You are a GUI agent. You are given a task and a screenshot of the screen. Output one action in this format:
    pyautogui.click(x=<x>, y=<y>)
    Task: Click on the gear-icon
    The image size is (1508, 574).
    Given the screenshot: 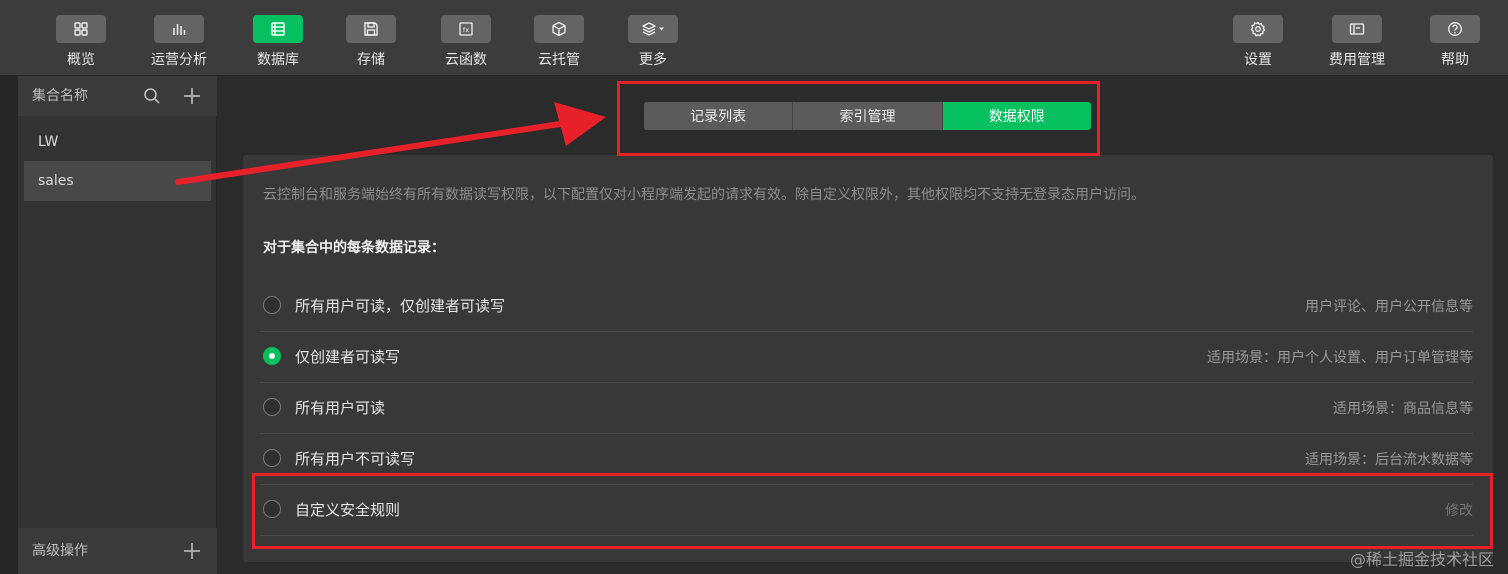 What is the action you would take?
    pyautogui.click(x=1258, y=29)
    